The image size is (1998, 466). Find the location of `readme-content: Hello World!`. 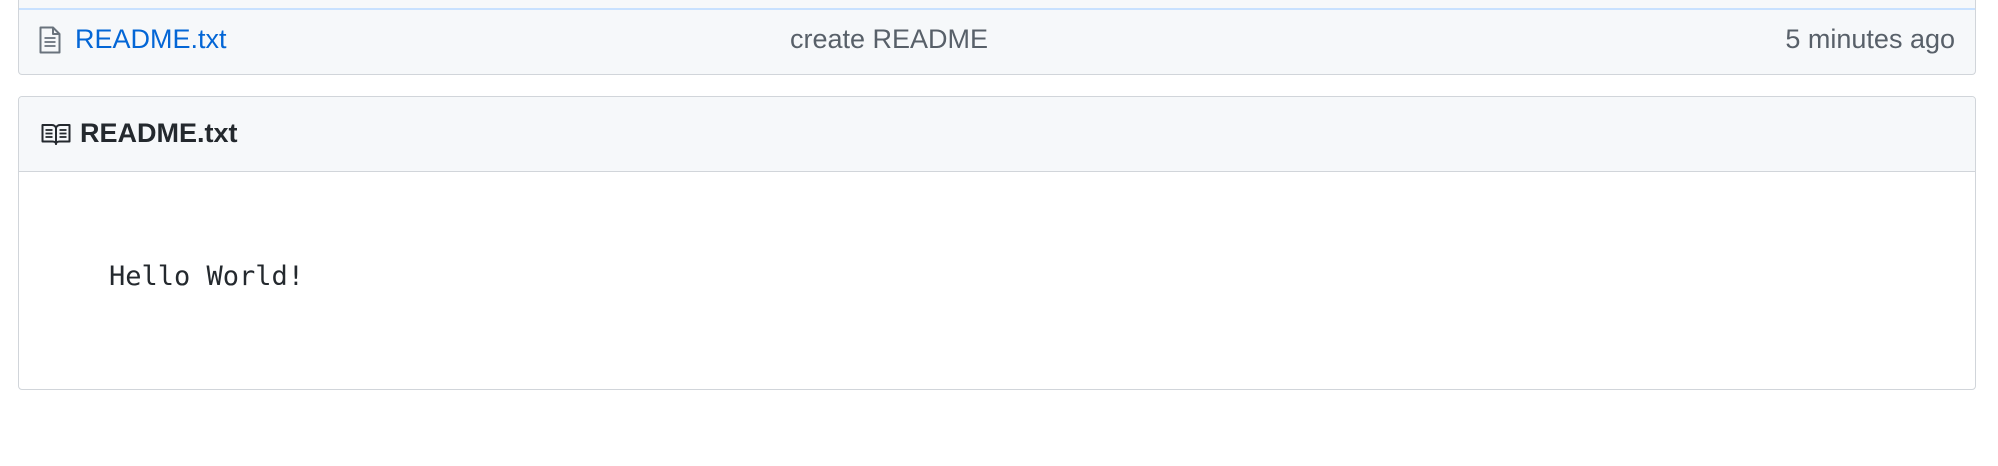

readme-content: Hello World! is located at coordinates (207, 276).